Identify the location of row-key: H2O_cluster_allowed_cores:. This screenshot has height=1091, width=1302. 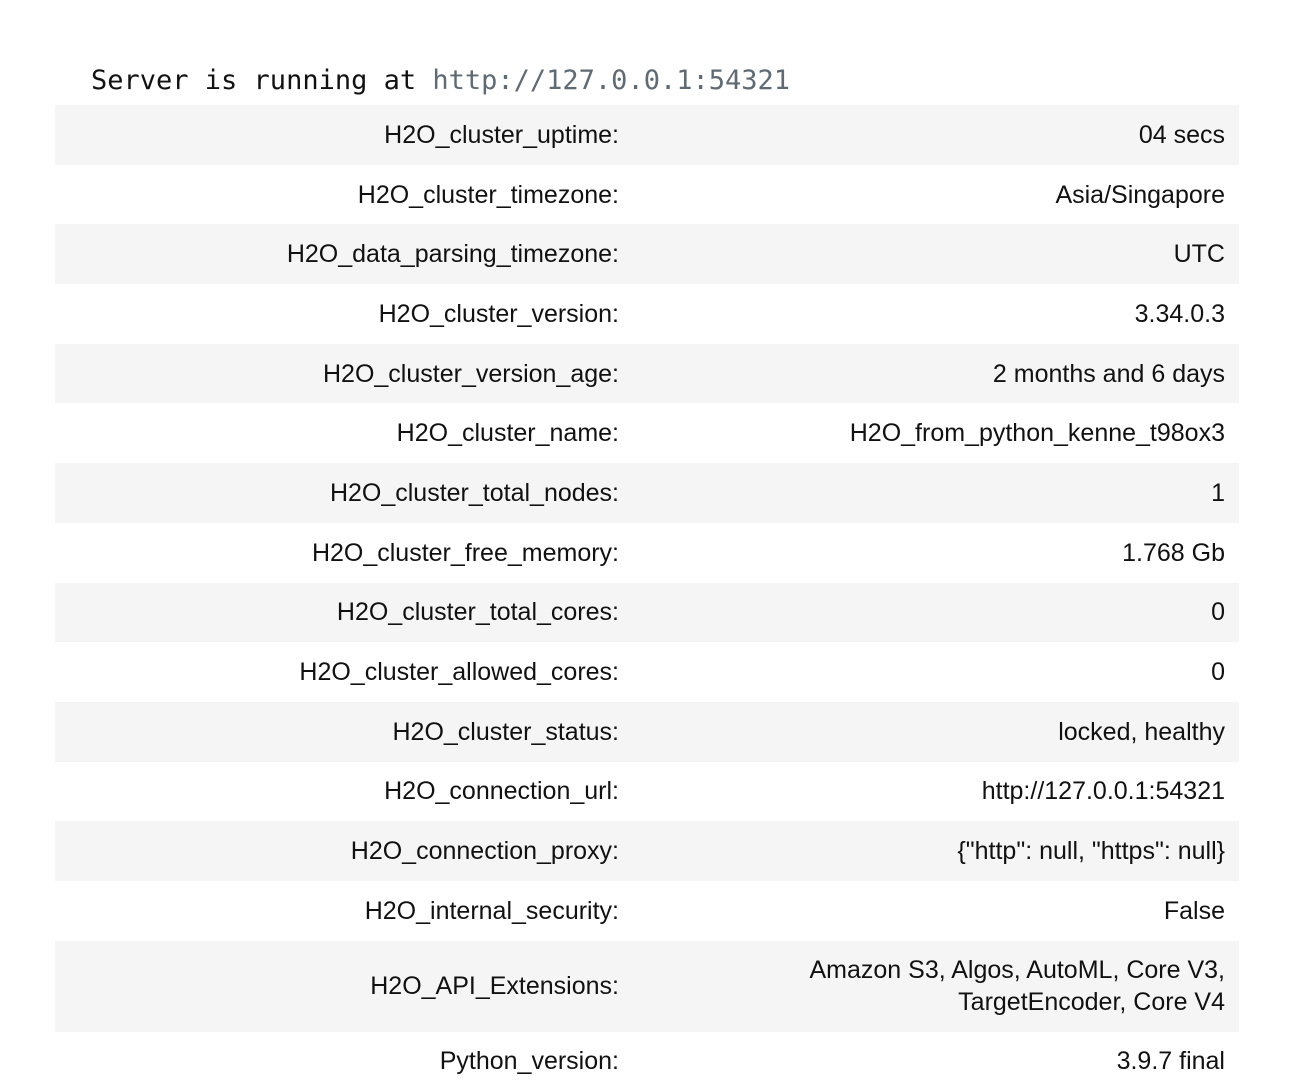
(459, 672).